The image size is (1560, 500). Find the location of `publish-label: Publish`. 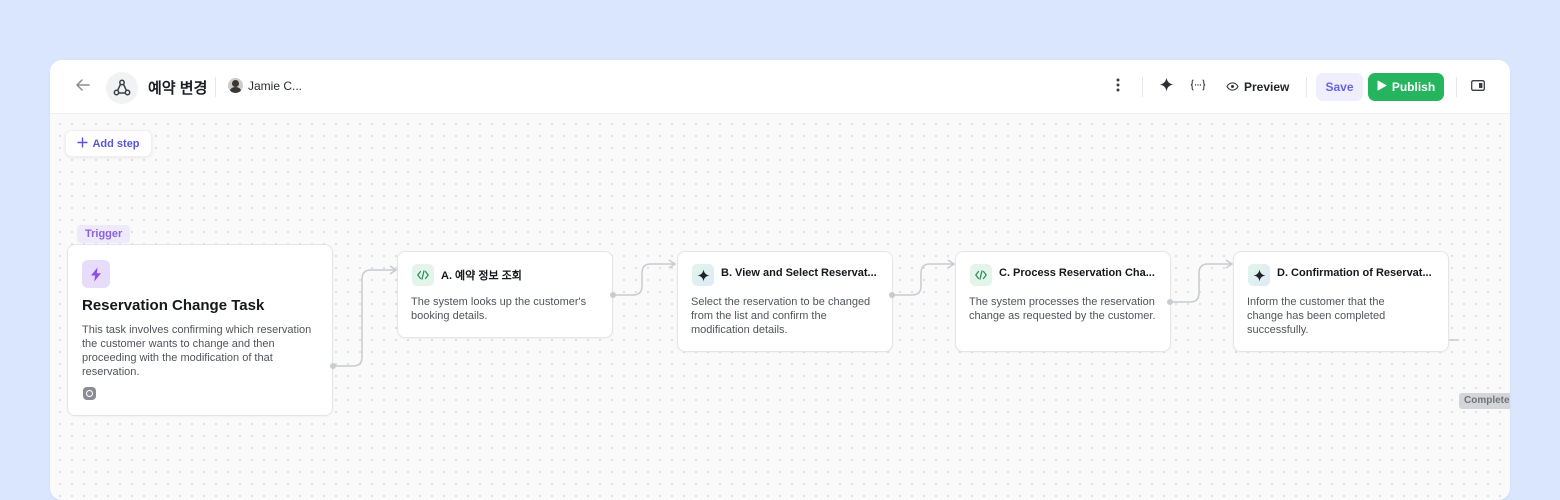

publish-label: Publish is located at coordinates (1413, 87).